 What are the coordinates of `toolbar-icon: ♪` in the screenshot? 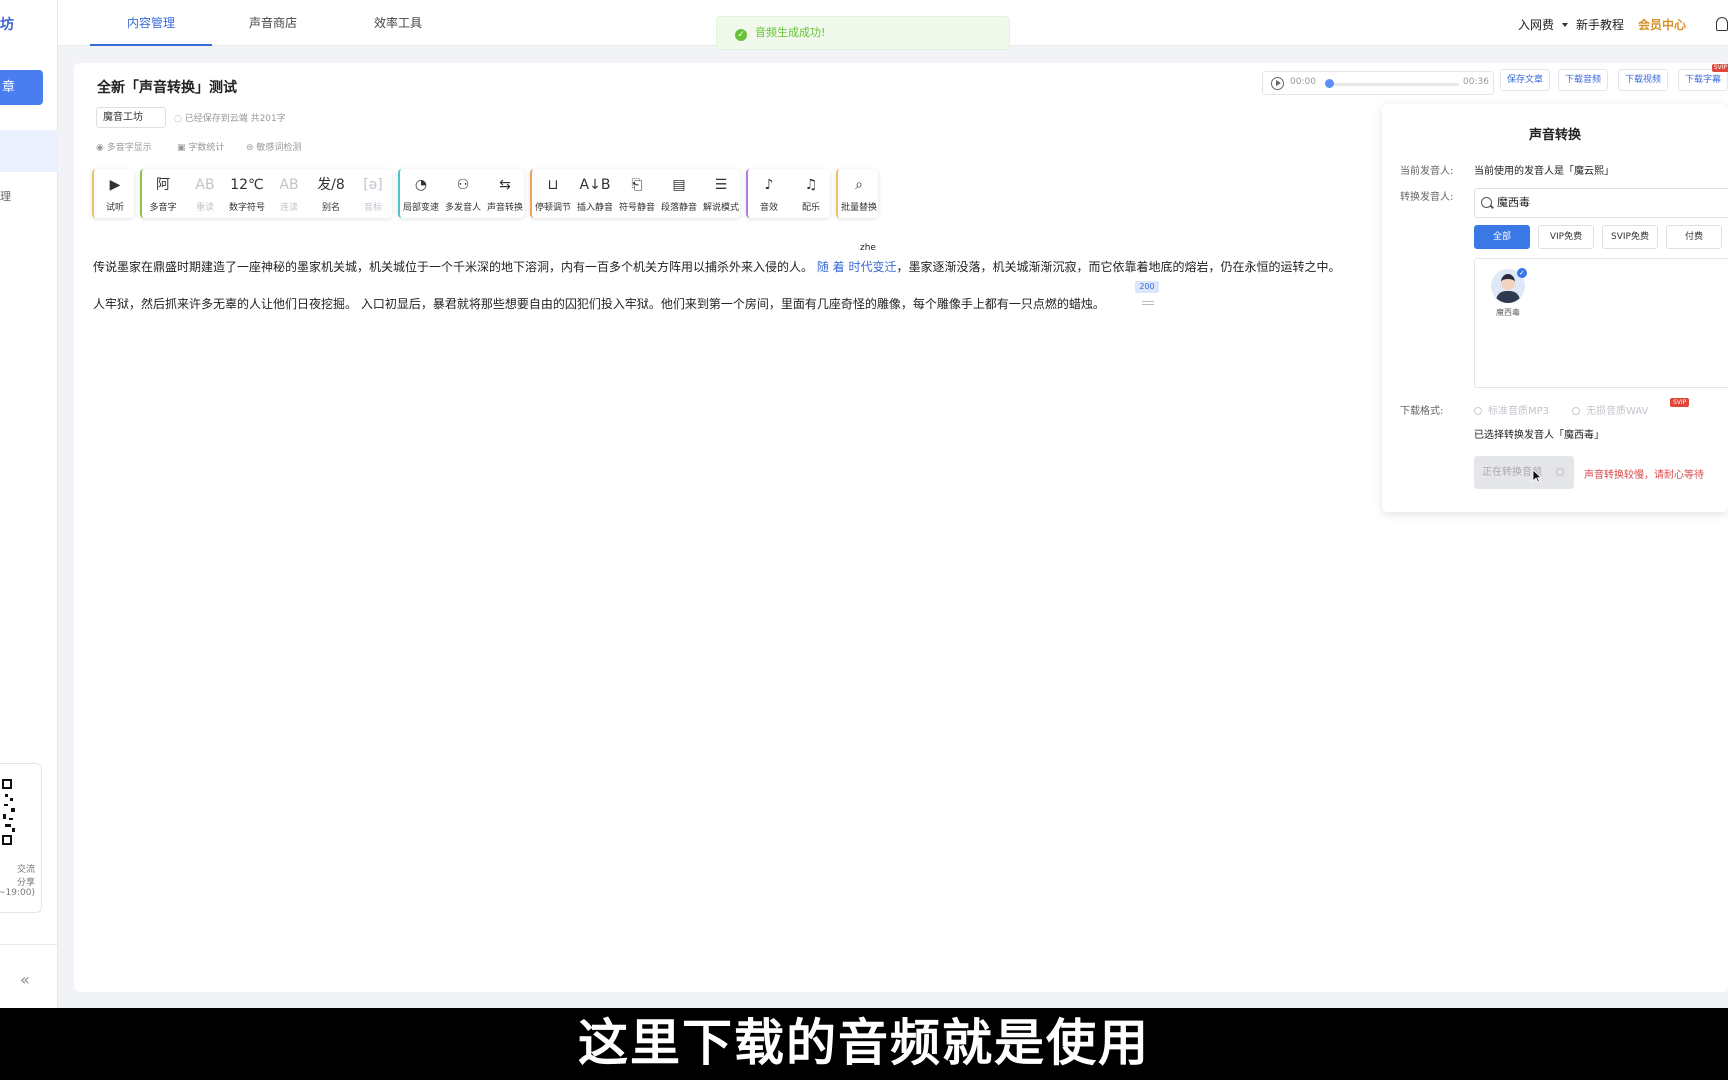 It's located at (769, 185).